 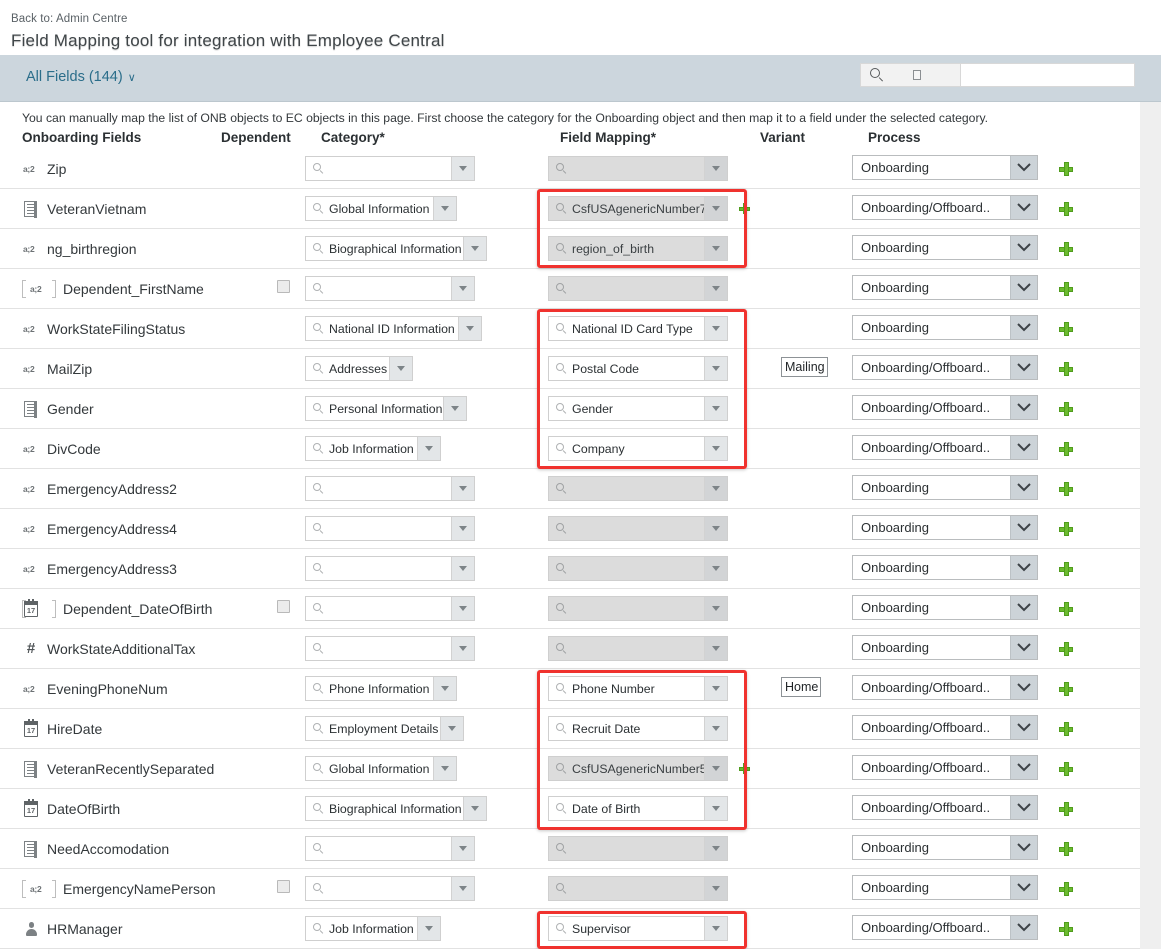 I want to click on field-mapping-combobox: Date of Birth, so click(x=638, y=808).